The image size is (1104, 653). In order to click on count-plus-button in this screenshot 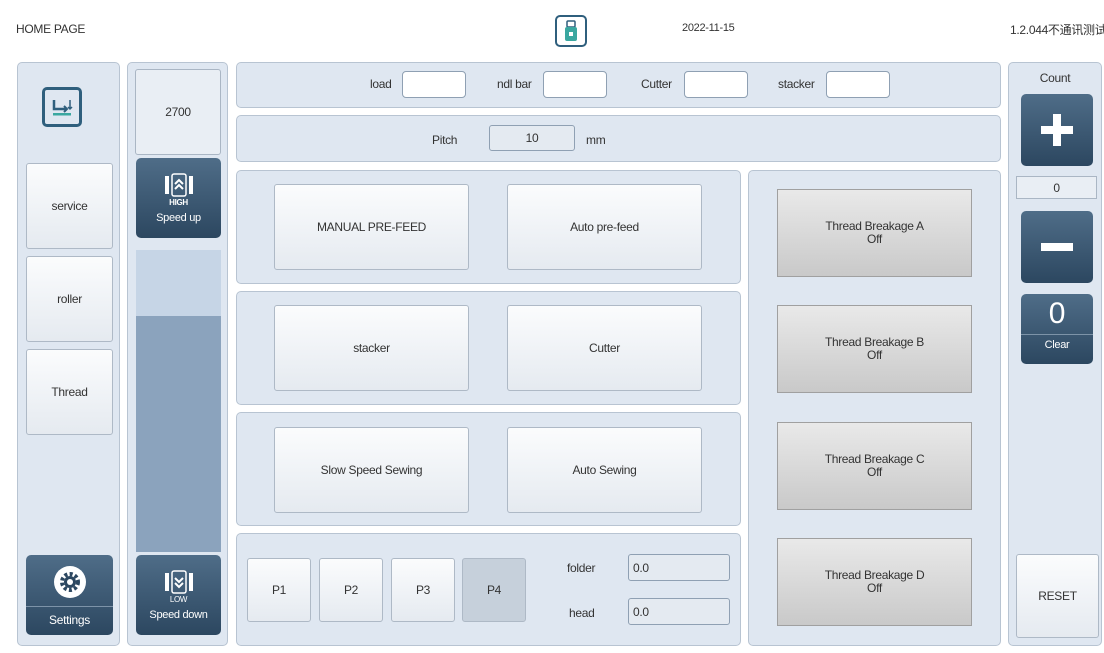, I will do `click(1057, 130)`.